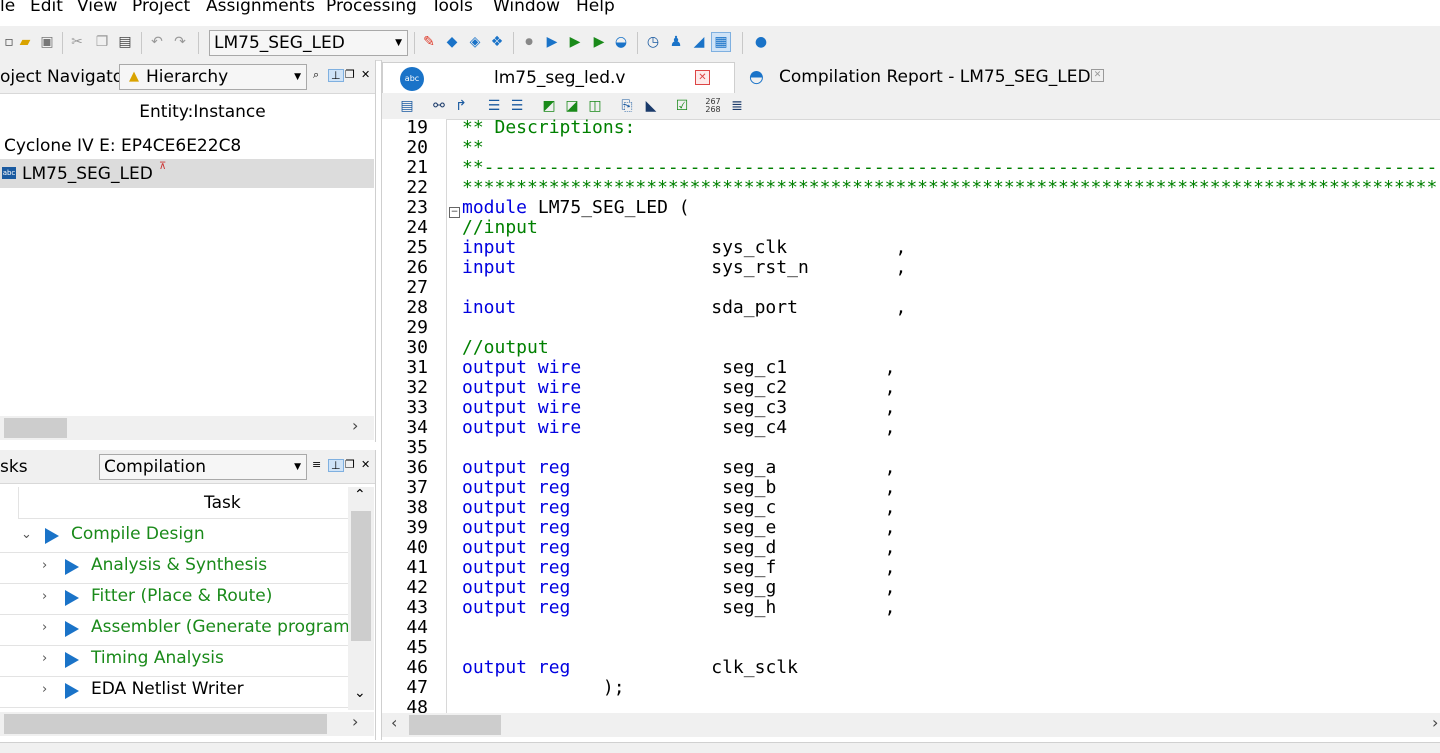 The width and height of the screenshot is (1440, 753). I want to click on code-line: //output, so click(505, 348).